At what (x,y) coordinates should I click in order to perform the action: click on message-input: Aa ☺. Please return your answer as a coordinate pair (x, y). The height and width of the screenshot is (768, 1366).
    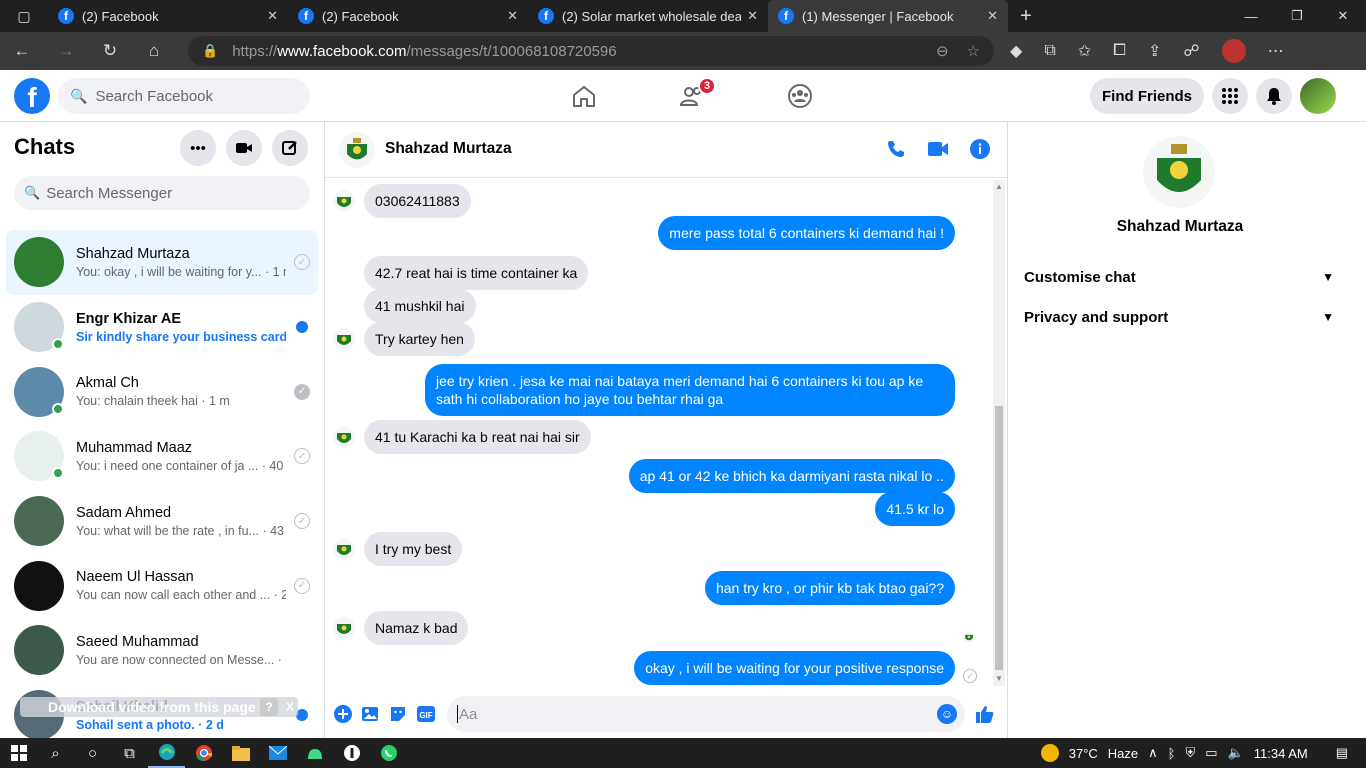
    Looking at the image, I should click on (706, 714).